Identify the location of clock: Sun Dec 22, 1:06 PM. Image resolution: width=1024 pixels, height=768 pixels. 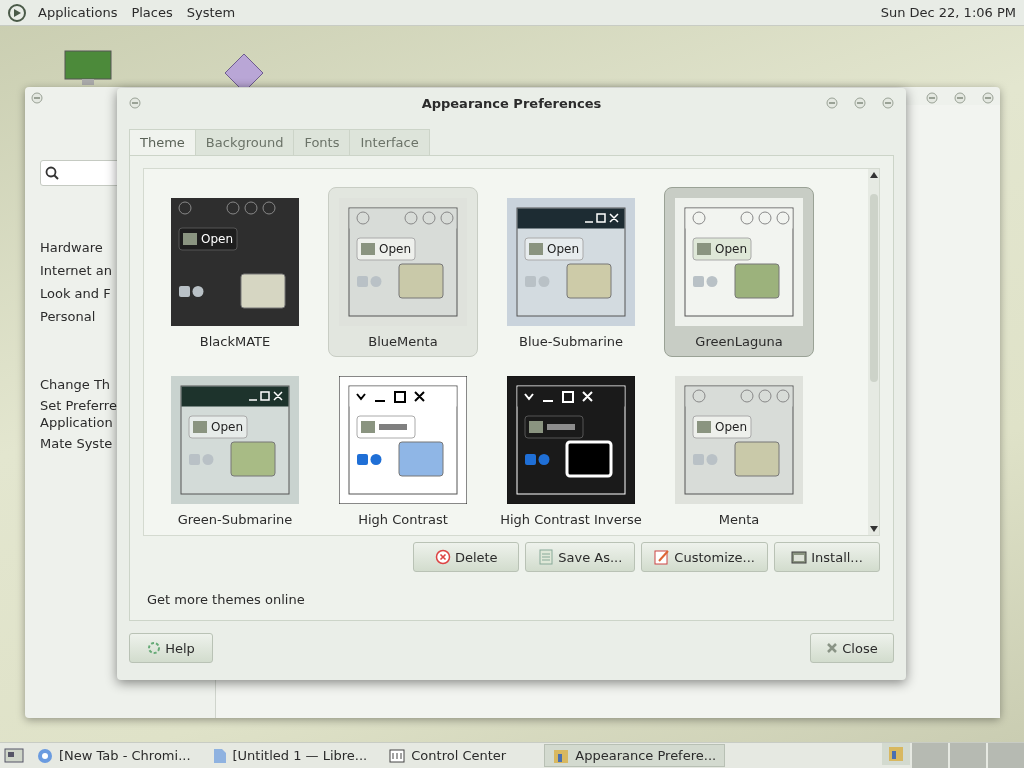
(948, 12).